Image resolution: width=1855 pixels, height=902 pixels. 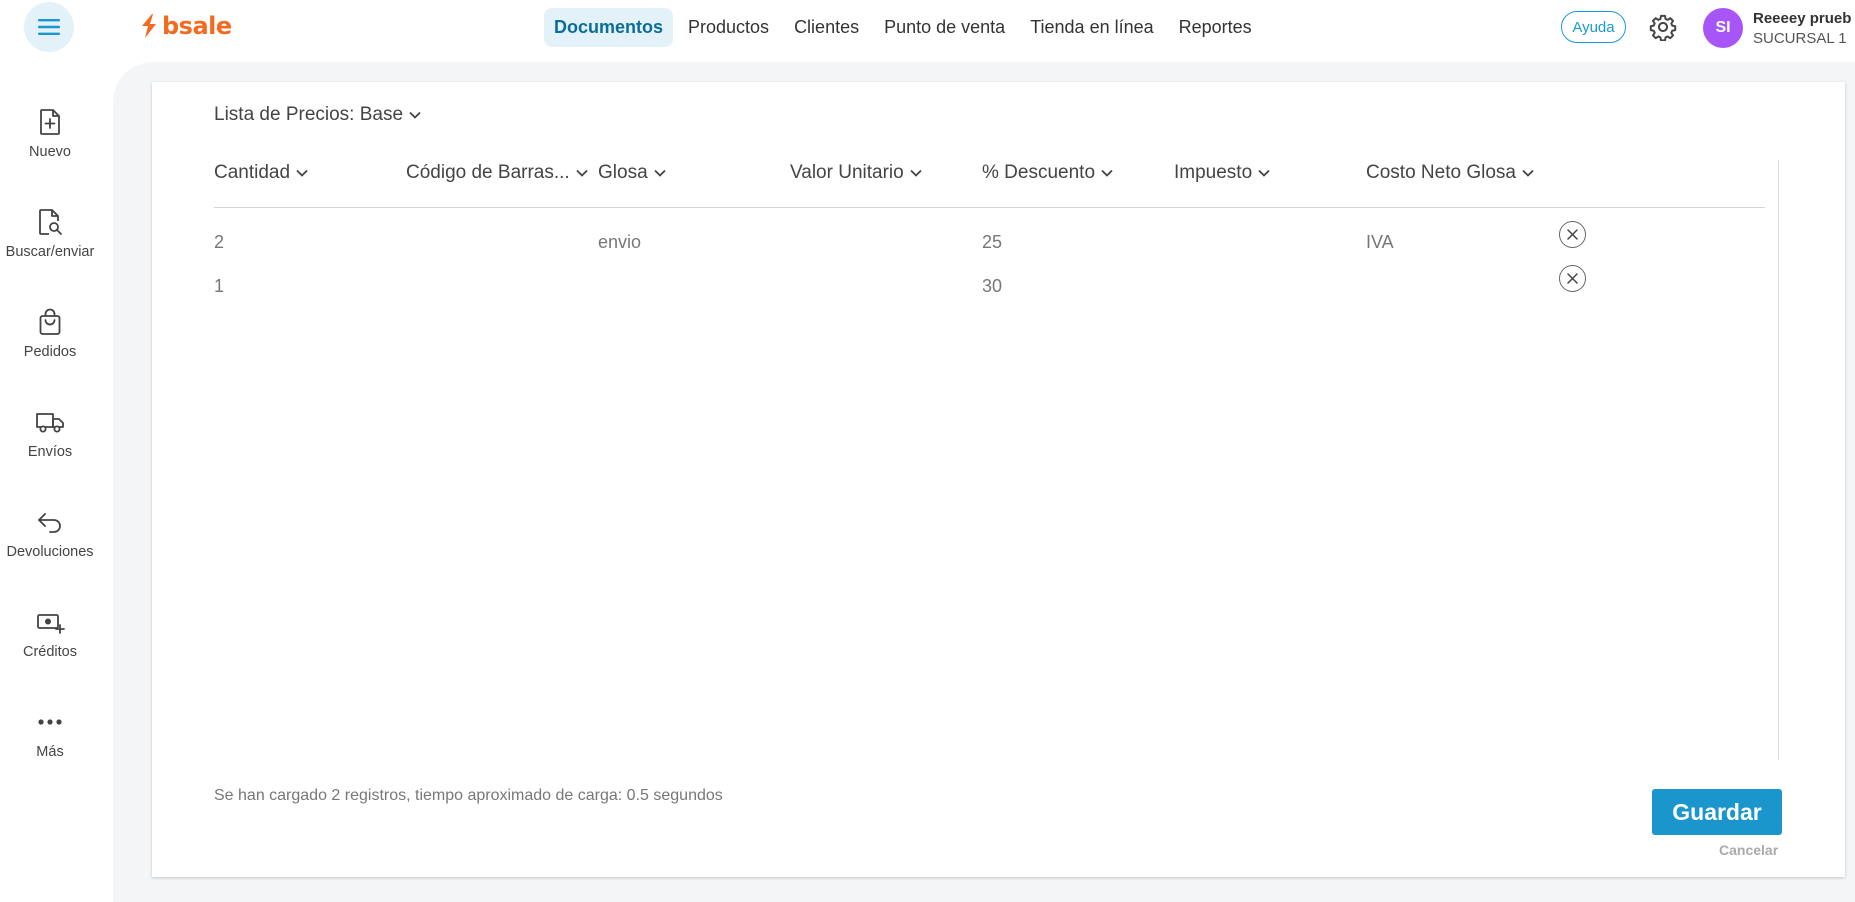 What do you see at coordinates (1800, 38) in the screenshot?
I see `user-branch: SUCURSAL 1` at bounding box center [1800, 38].